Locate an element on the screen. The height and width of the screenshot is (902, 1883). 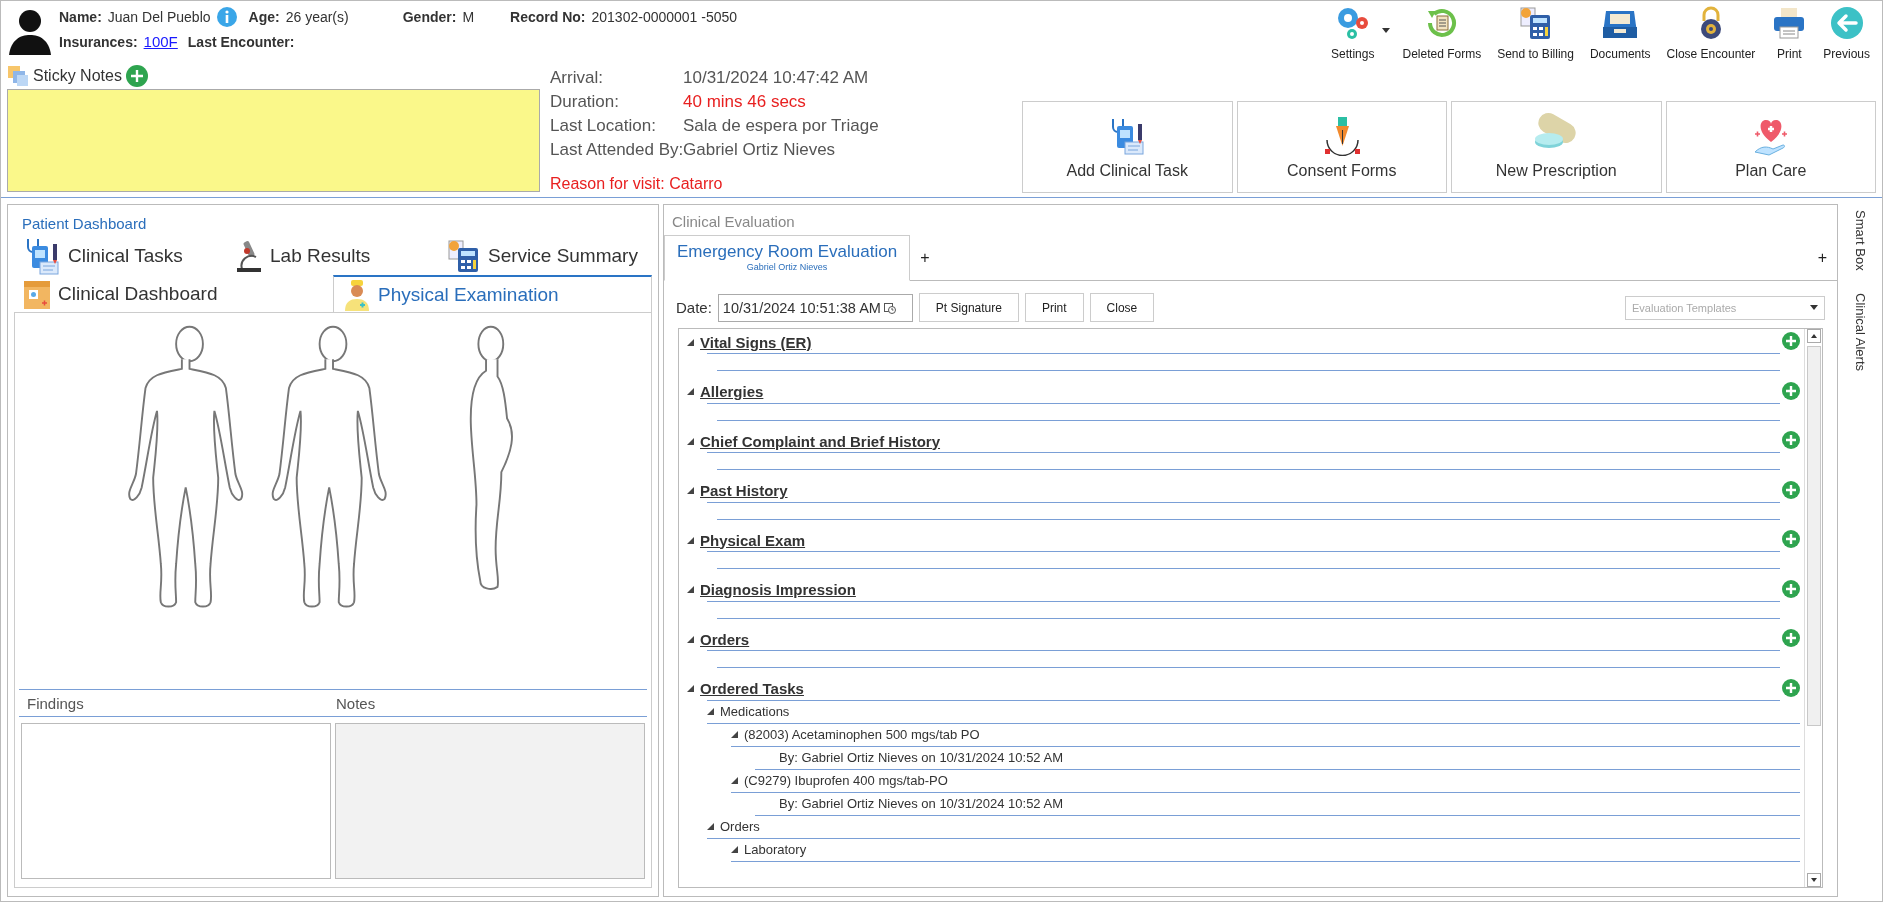
sticky-notes-title: Sticky Notes is located at coordinates (77, 76).